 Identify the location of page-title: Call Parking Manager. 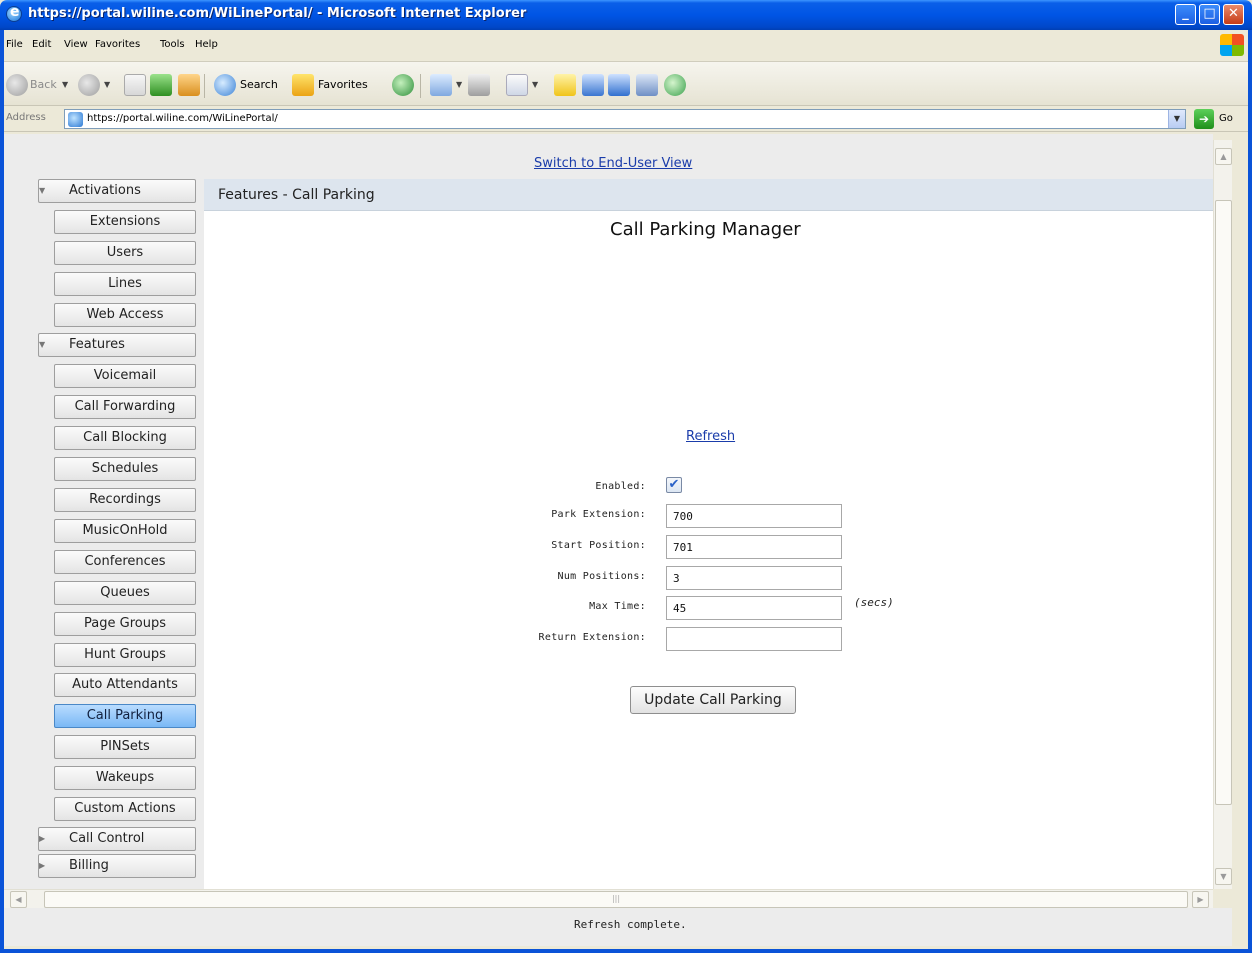
(705, 229).